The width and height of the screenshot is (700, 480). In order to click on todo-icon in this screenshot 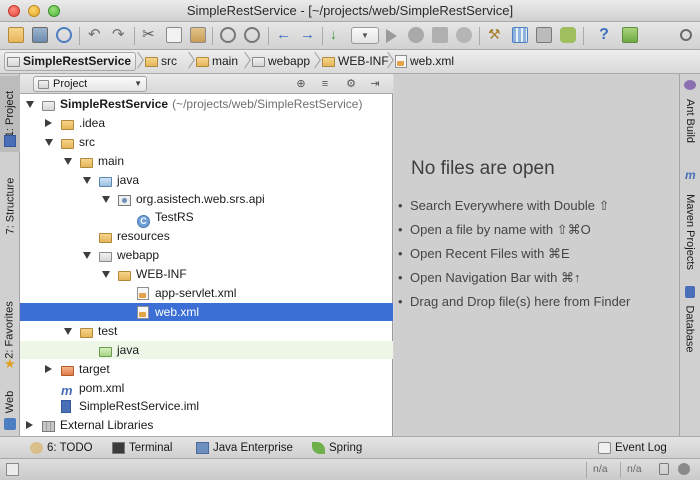, I will do `click(36, 448)`.